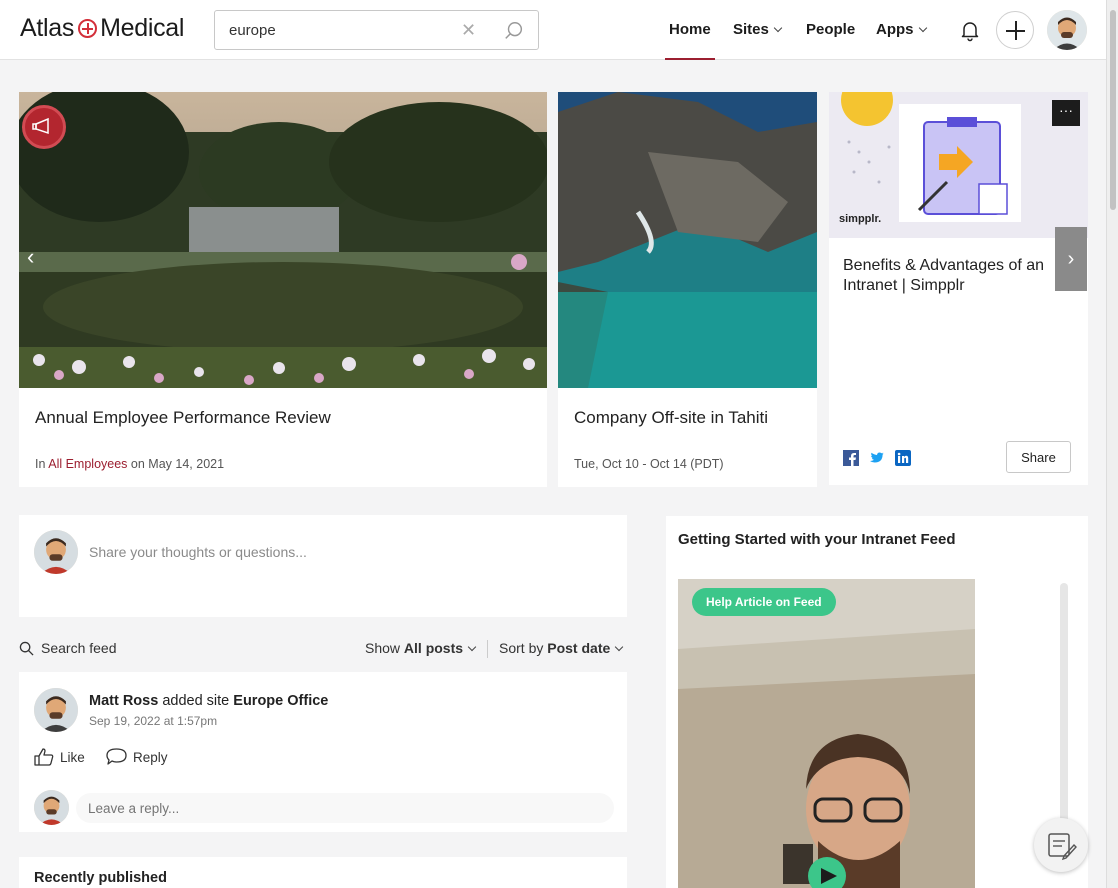 This screenshot has height=888, width=1118. What do you see at coordinates (40, 126) in the screenshot?
I see `megaphone-icon` at bounding box center [40, 126].